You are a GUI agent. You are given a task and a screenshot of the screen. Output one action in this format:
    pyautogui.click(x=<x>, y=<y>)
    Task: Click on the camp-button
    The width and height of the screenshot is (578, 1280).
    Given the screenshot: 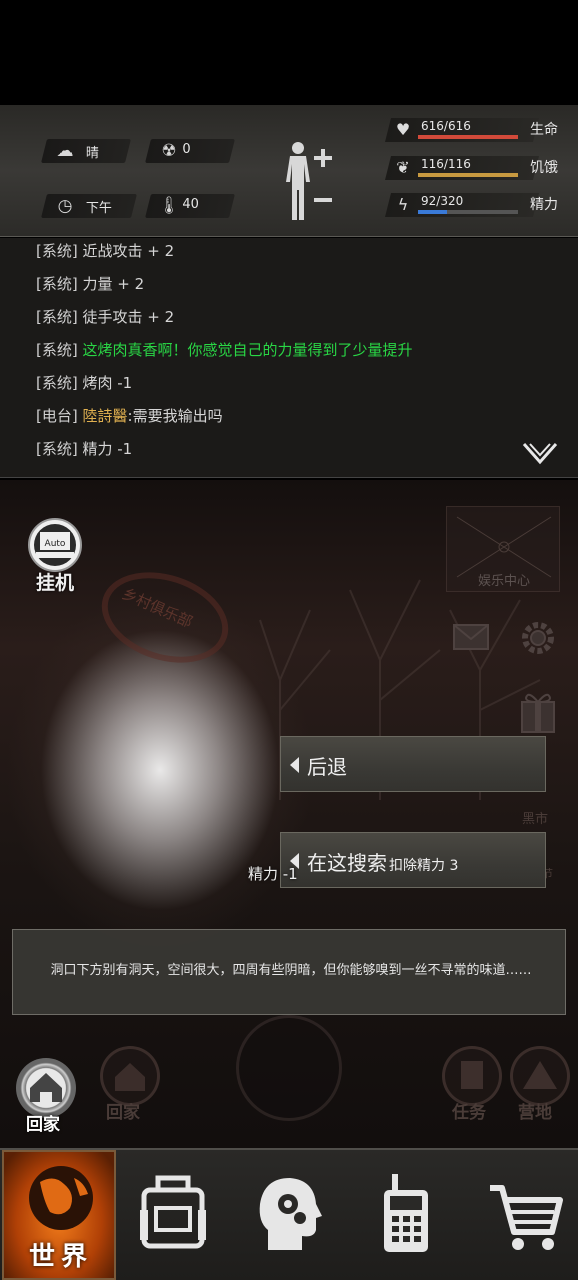 What is the action you would take?
    pyautogui.click(x=540, y=1076)
    